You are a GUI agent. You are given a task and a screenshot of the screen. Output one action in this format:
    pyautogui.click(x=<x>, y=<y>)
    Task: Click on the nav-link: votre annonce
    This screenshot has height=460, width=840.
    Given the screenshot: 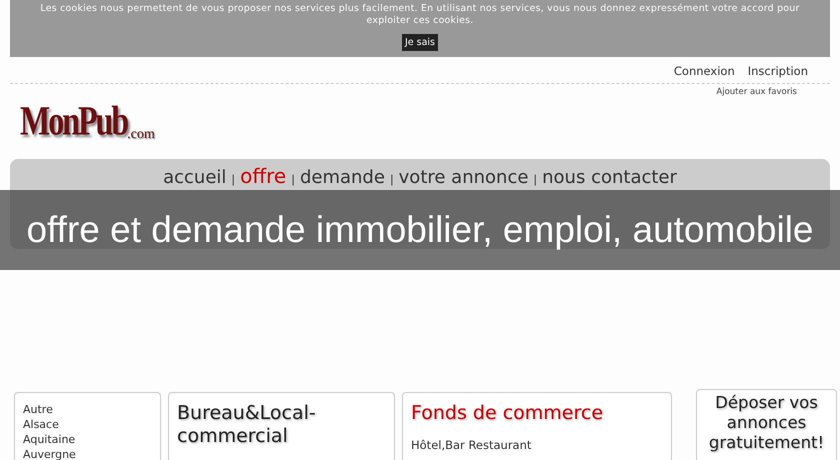 What is the action you would take?
    pyautogui.click(x=463, y=178)
    